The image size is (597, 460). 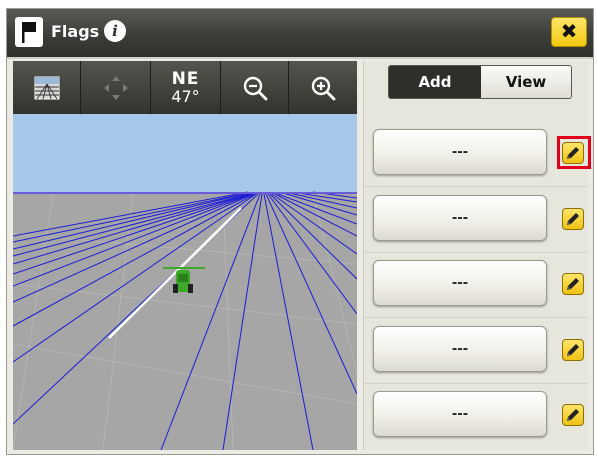 I want to click on zoom-in-button, so click(x=323, y=87).